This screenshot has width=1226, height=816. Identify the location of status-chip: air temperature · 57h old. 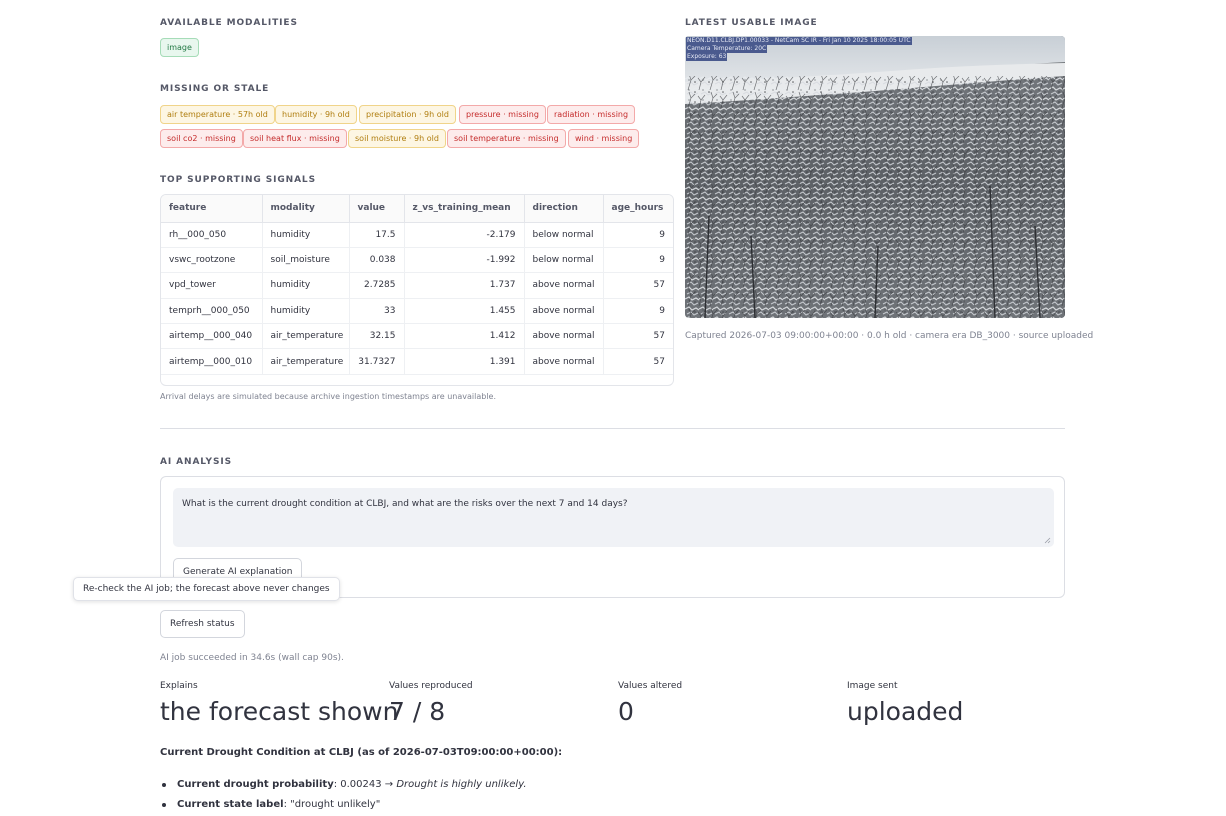
(217, 114).